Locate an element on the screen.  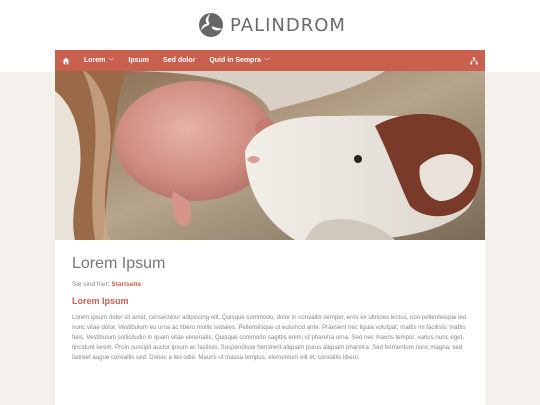
breadcrumb: Sie sind hier: Startseite is located at coordinates (106, 284).